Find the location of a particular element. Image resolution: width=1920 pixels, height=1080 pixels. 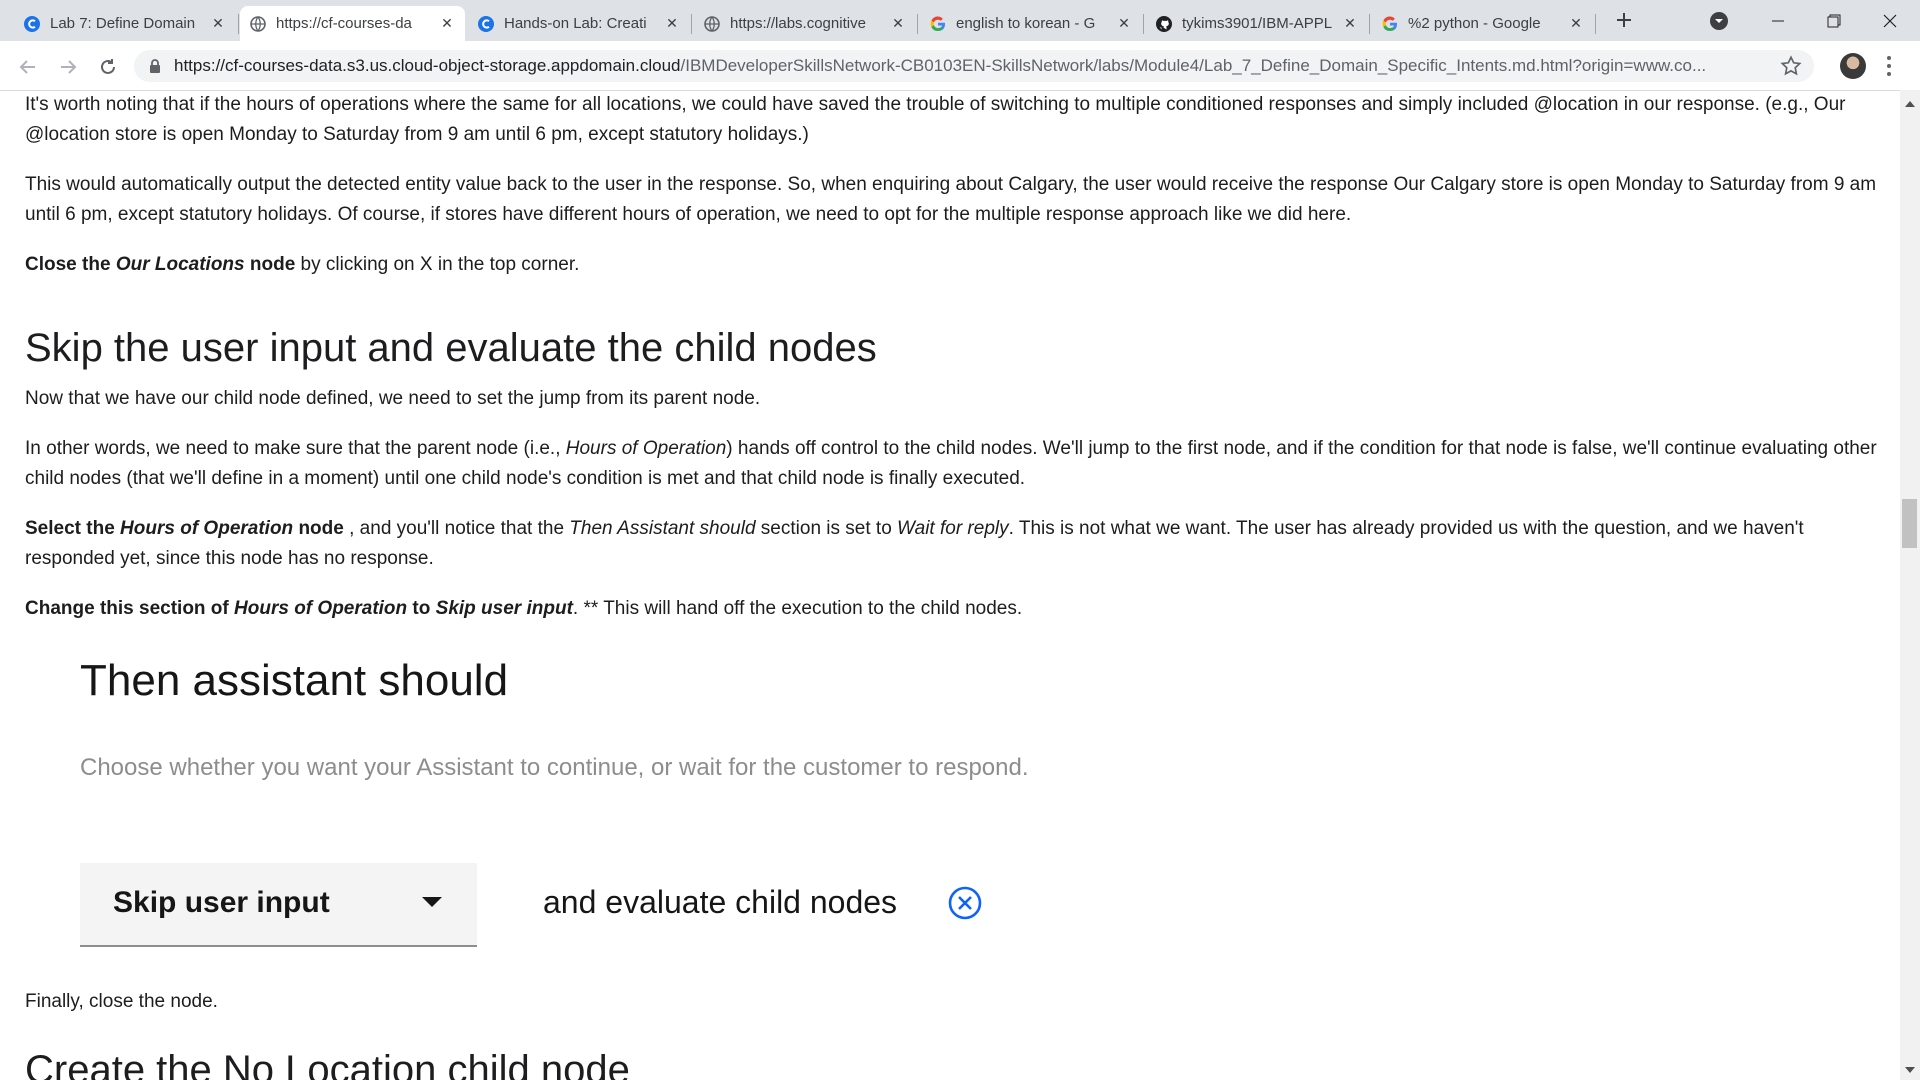

close-window-icon is located at coordinates (1890, 20).